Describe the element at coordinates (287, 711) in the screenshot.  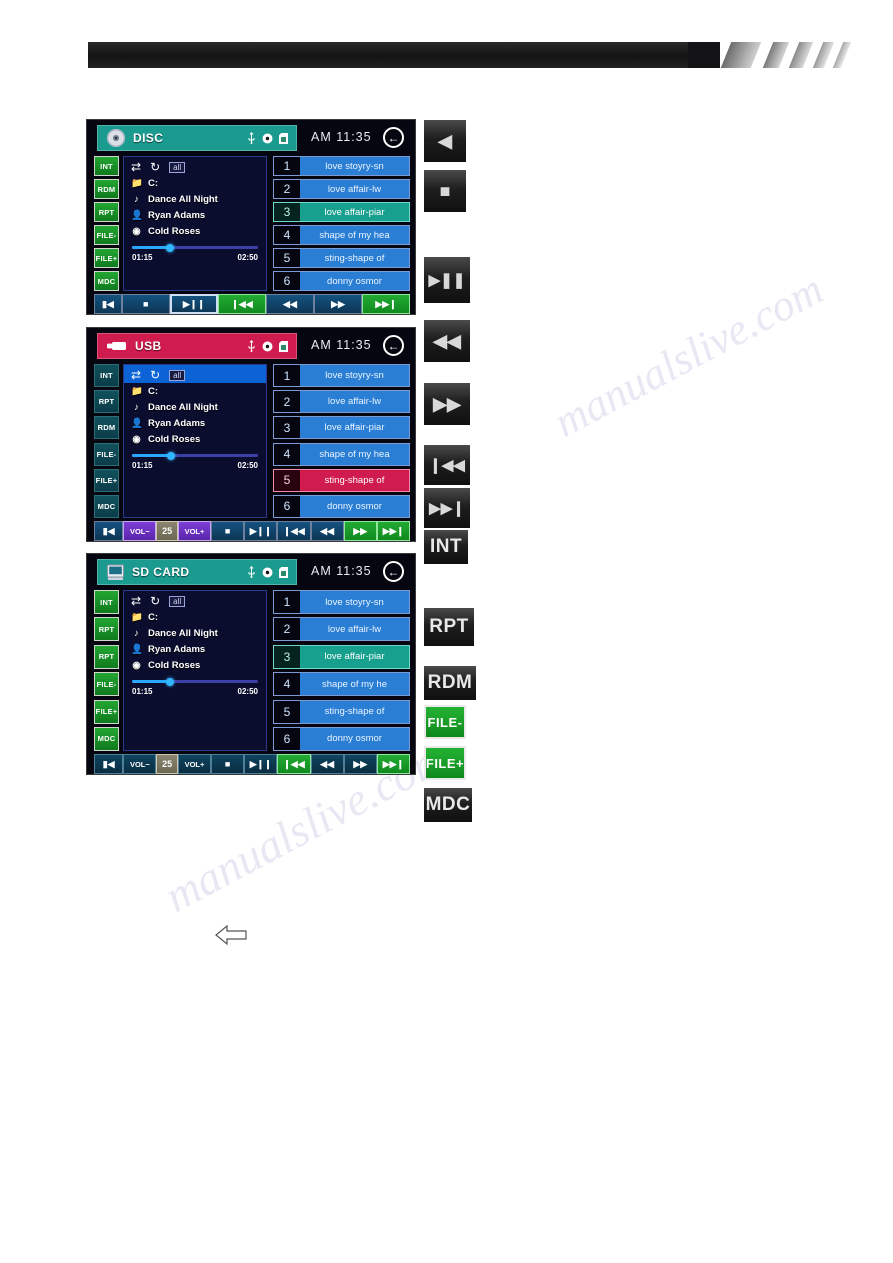
I see `track-number: 5` at that location.